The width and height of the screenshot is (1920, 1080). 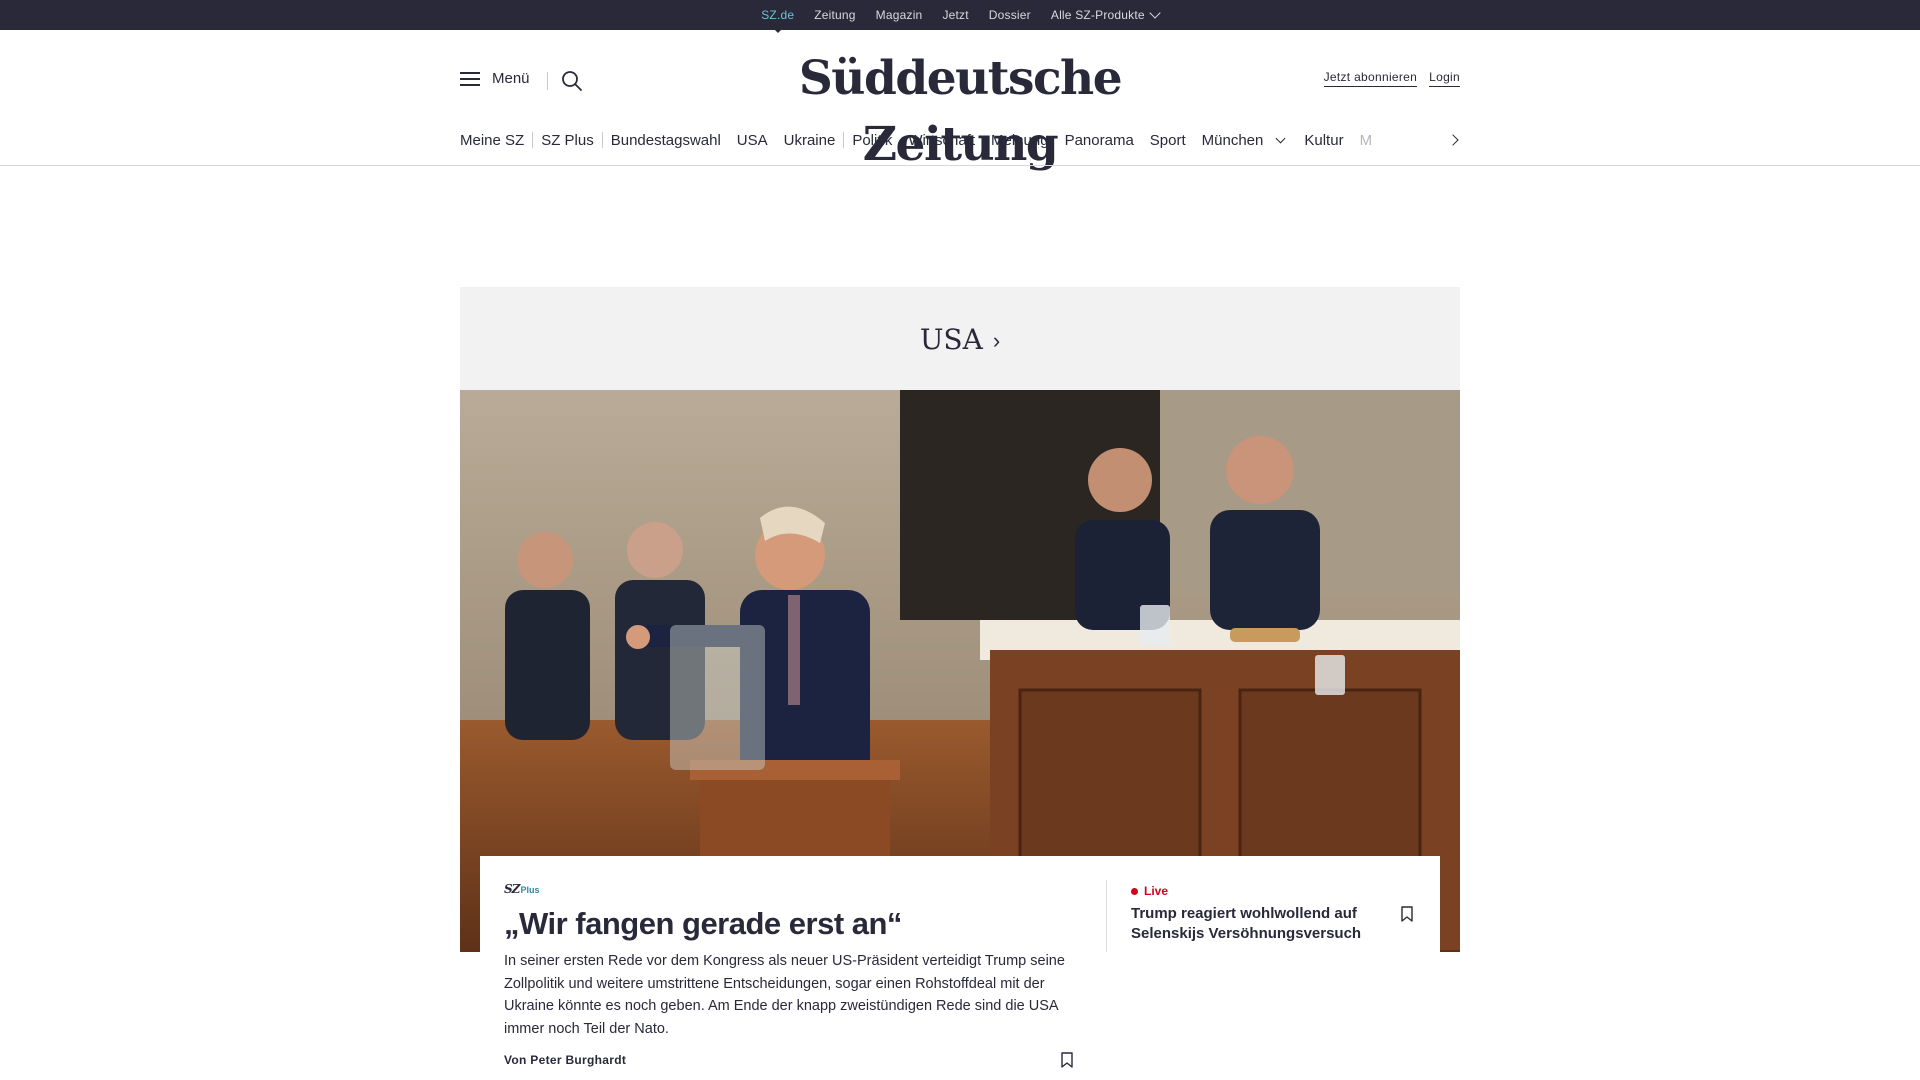 I want to click on account-links: Jetzt abonnieren Login, so click(x=1391, y=78).